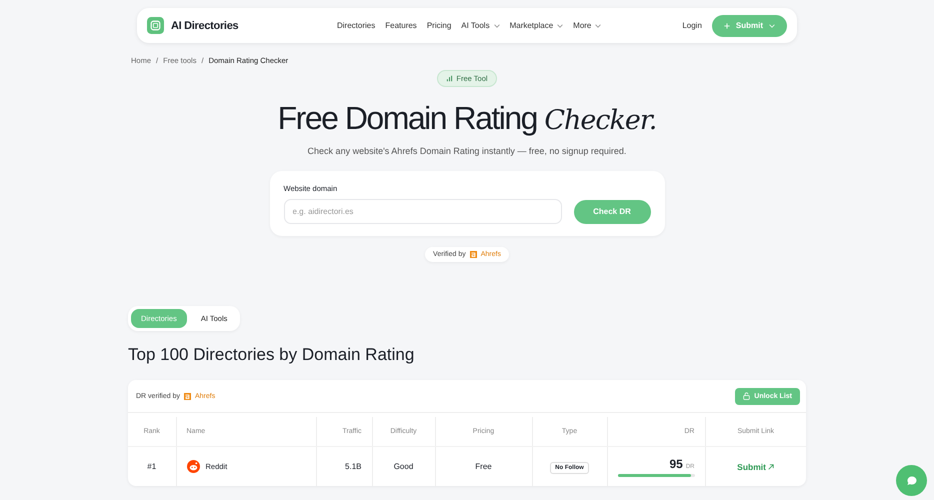  Describe the element at coordinates (692, 25) in the screenshot. I see `login-link: Login` at that location.